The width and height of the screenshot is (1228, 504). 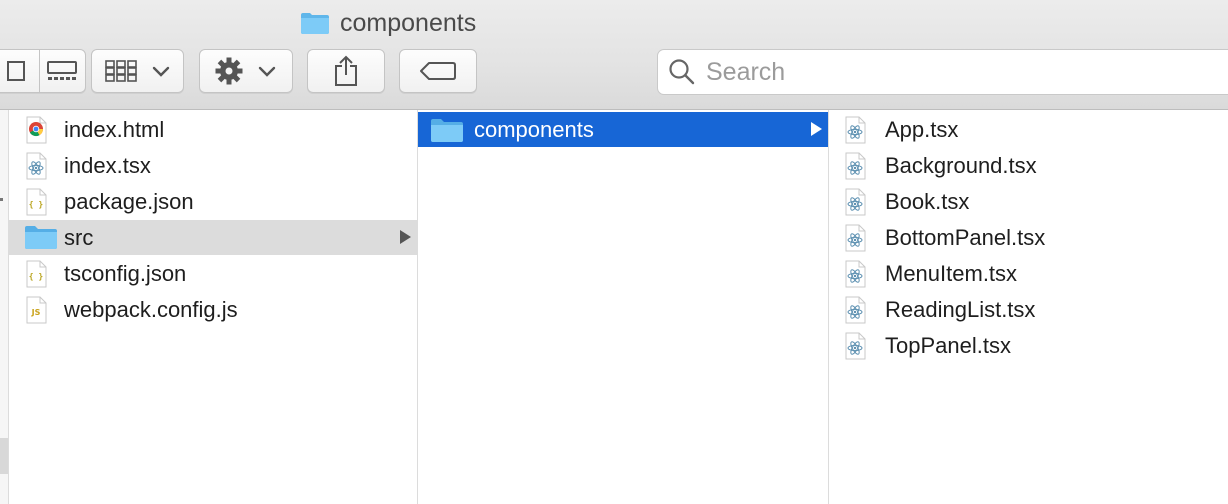 I want to click on item-name: tsconfig.json, so click(x=125, y=273).